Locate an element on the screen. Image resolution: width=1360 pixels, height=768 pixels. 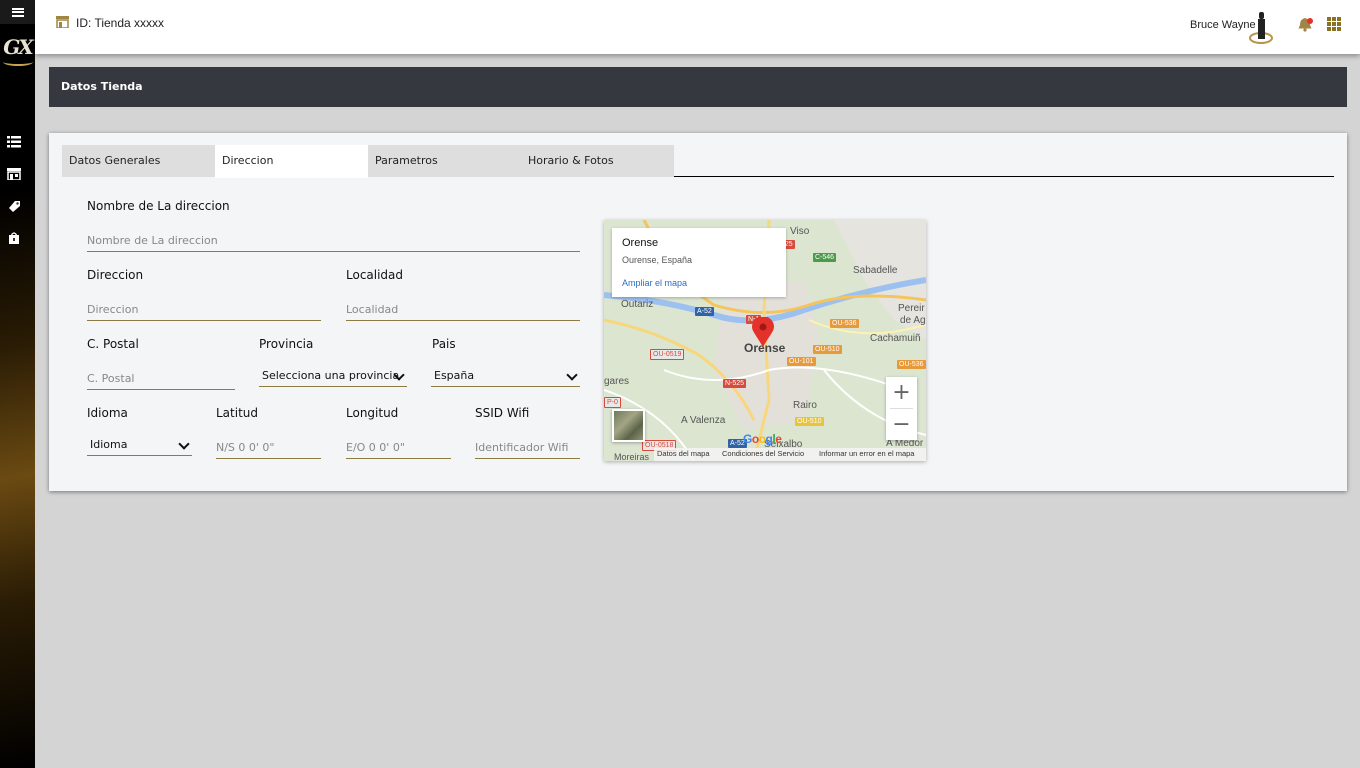
longitud-input: E/O 0 0' 0" is located at coordinates (398, 448).